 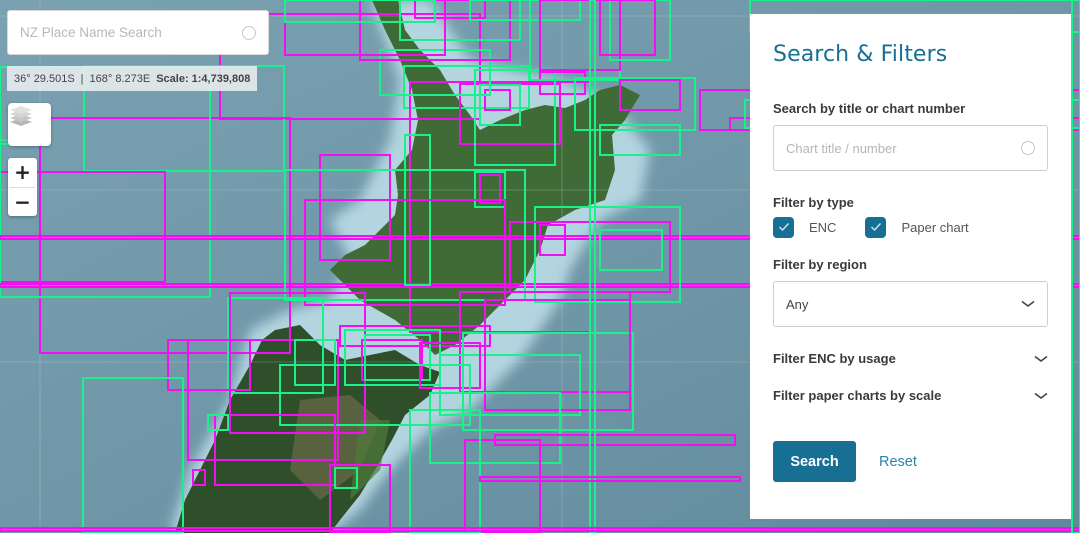 What do you see at coordinates (860, 54) in the screenshot?
I see `panel-title: Search & Filters` at bounding box center [860, 54].